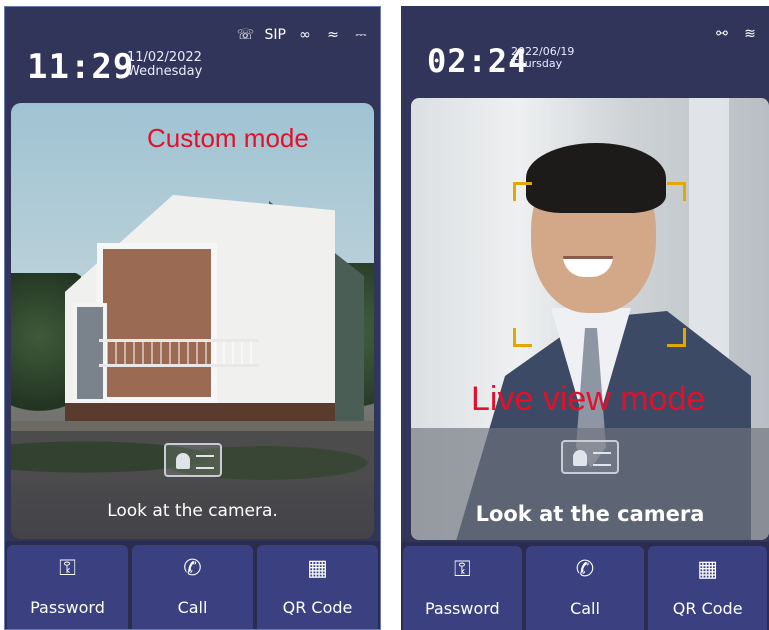 The width and height of the screenshot is (769, 630). What do you see at coordinates (522, 337) in the screenshot?
I see `face-frame-corner-bottom-left` at bounding box center [522, 337].